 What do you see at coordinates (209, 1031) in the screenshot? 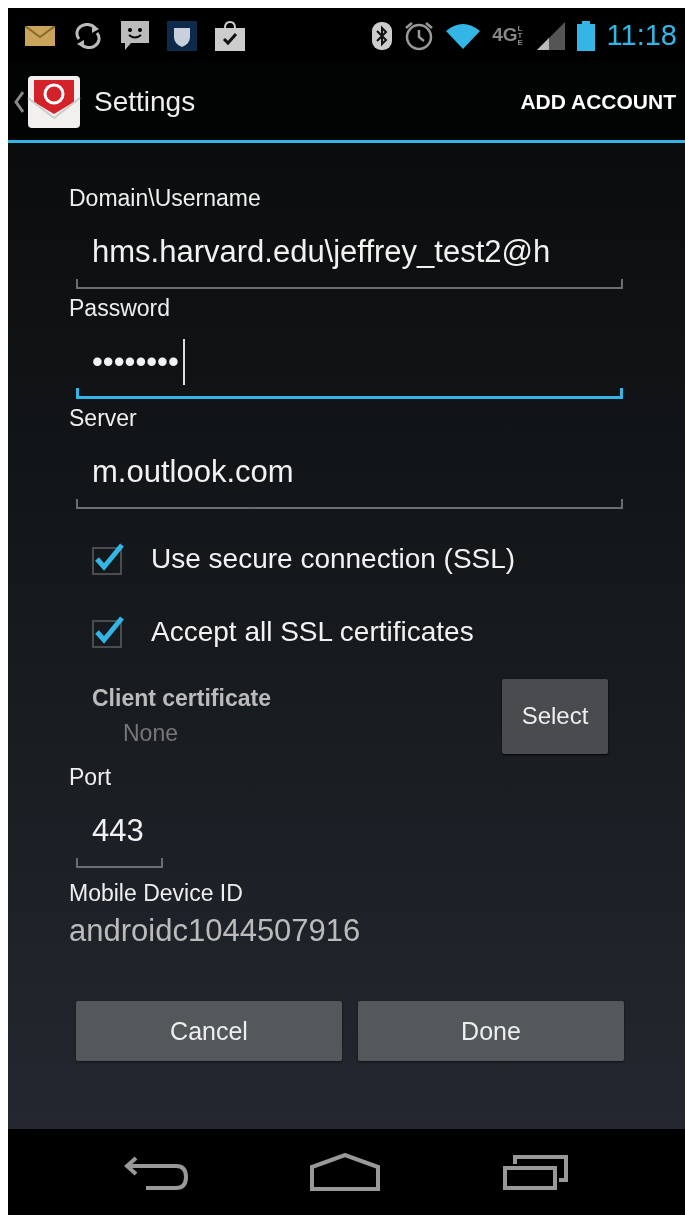
I see `dialog-button: Cancel` at bounding box center [209, 1031].